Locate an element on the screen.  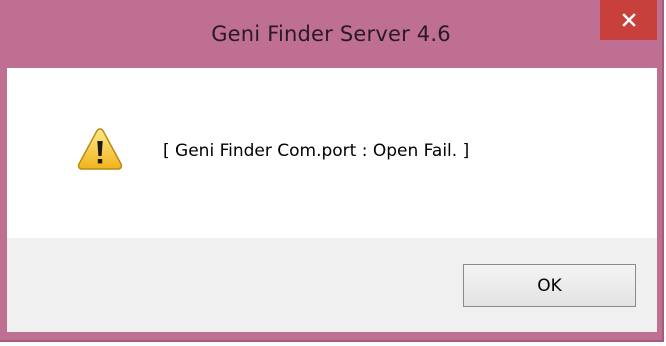
warning-icon is located at coordinates (100, 149).